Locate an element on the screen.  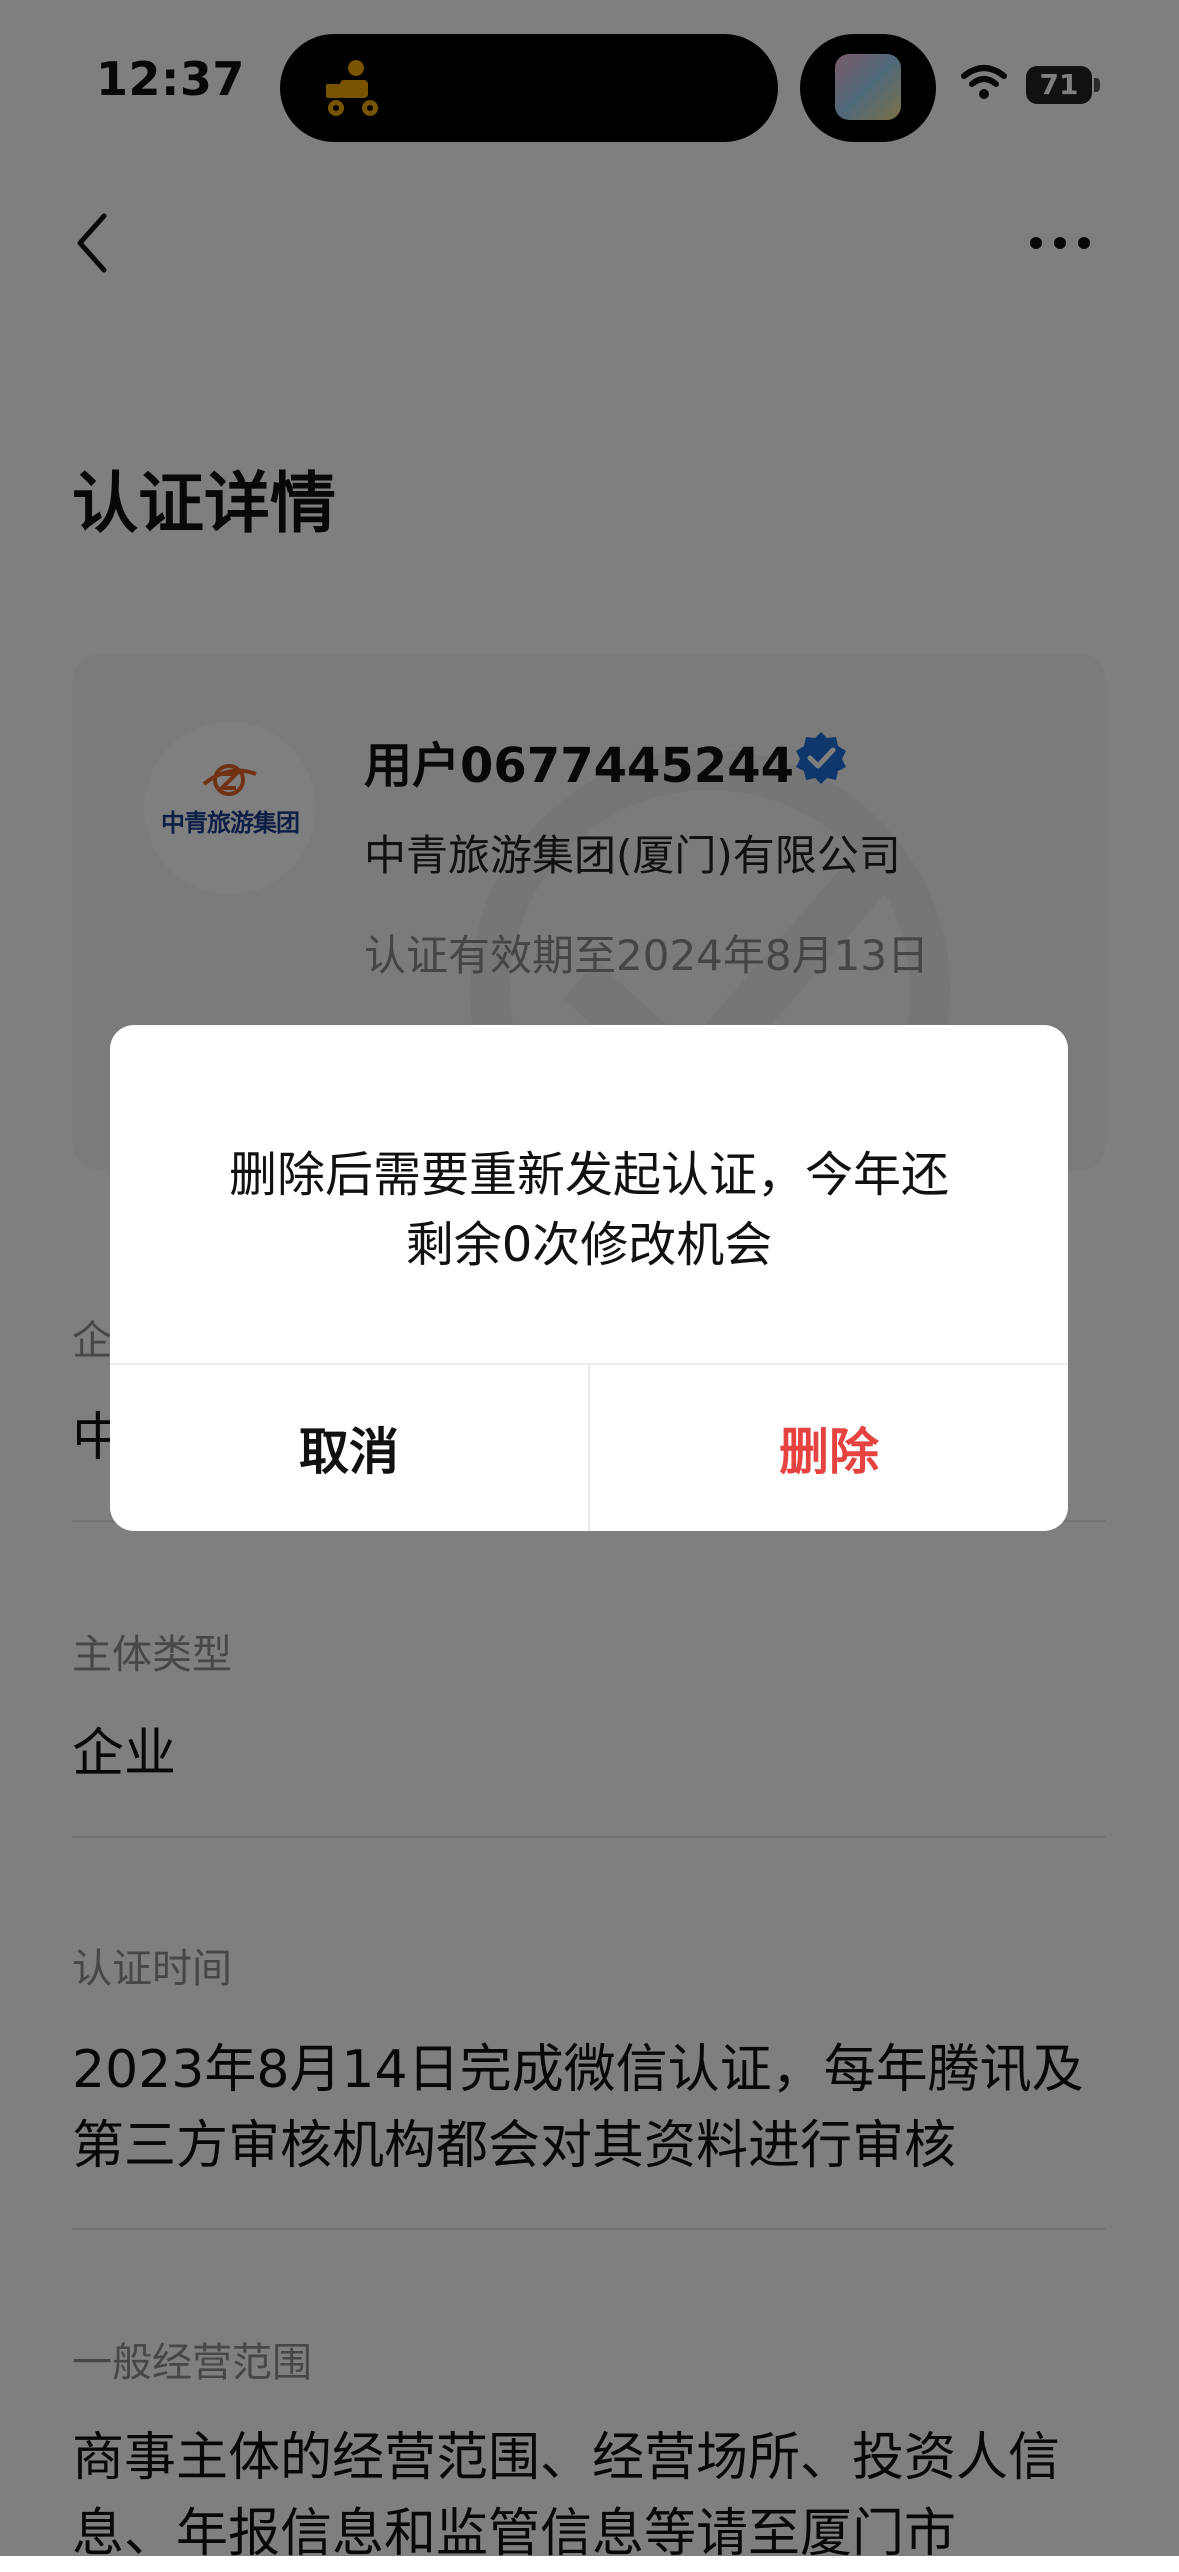
dialog-message: 删除后需要重新发起认证，今年还 剩余0次修改机会 is located at coordinates (589, 1210).